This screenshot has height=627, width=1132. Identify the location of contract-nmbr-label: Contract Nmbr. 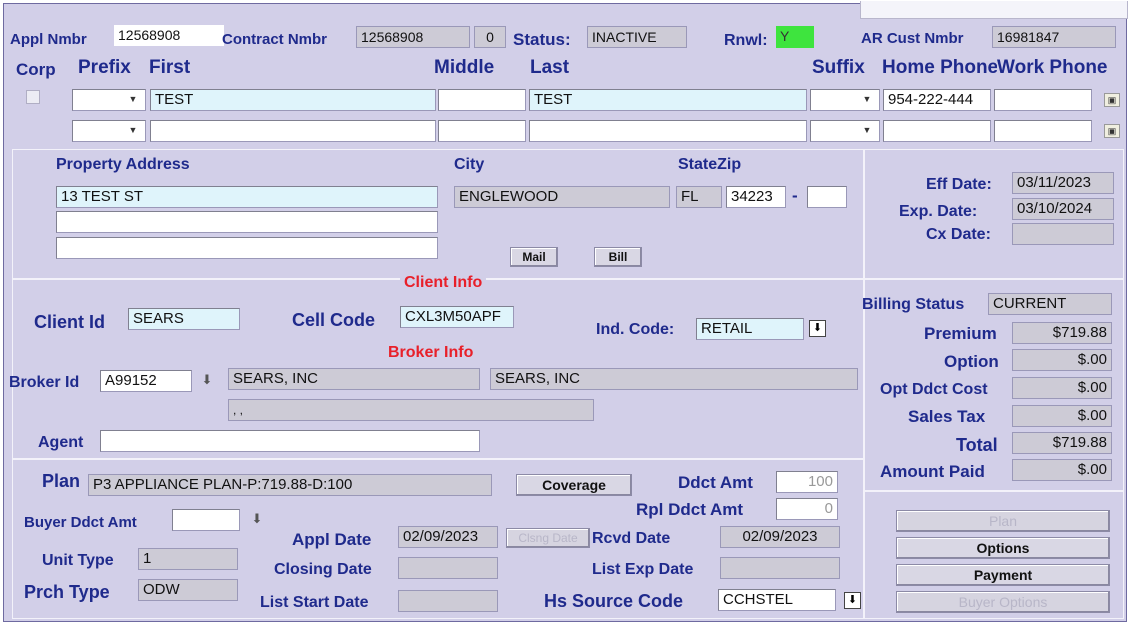
(275, 39).